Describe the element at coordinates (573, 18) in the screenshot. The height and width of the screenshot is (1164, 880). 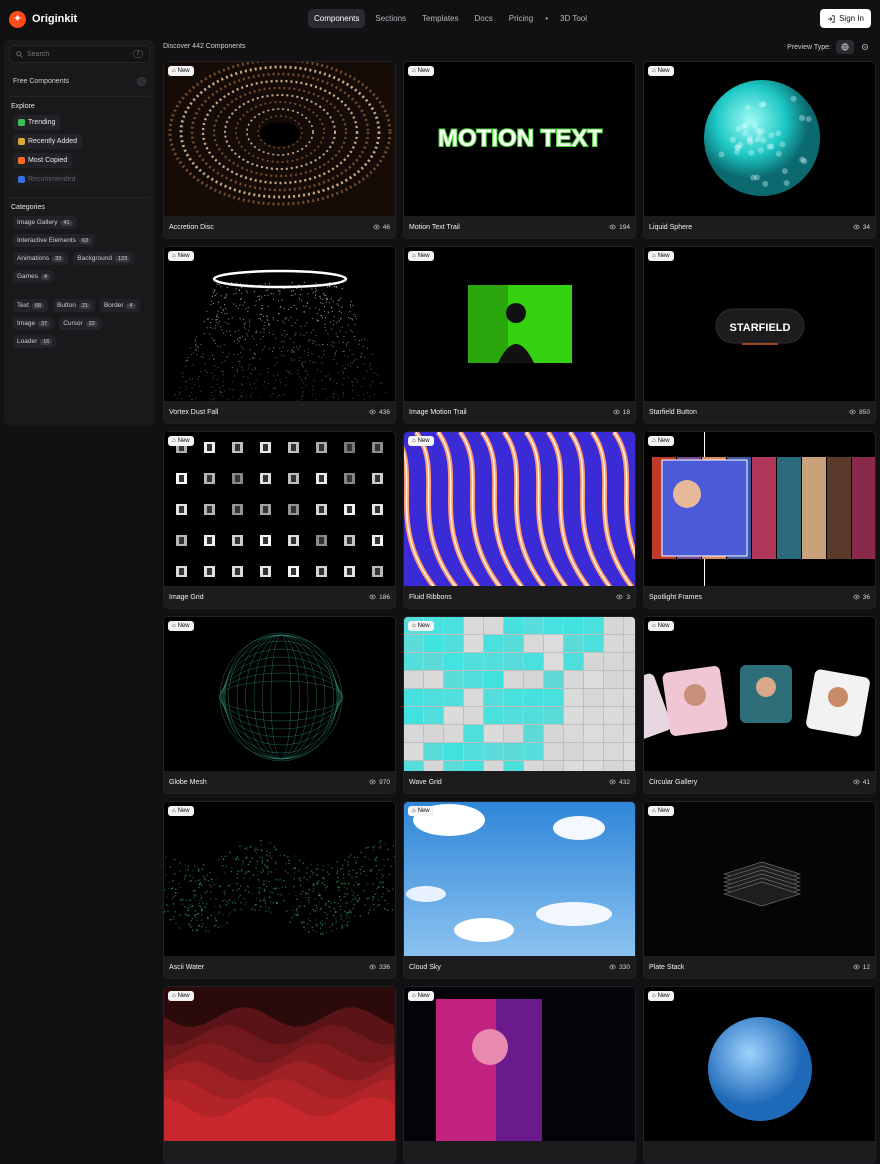
I see `nav-3d-tool: 3D Tool` at that location.